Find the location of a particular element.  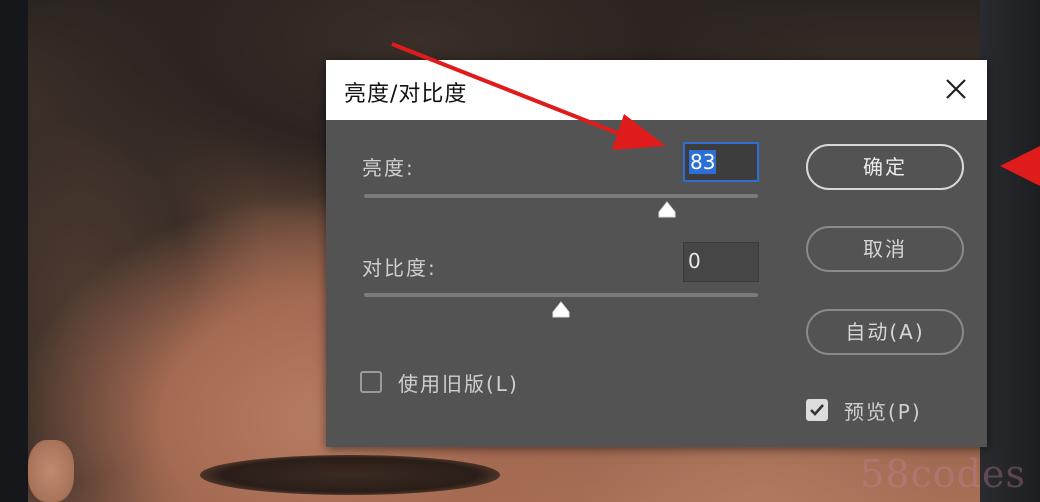

brightness-value: 83 is located at coordinates (703, 162).